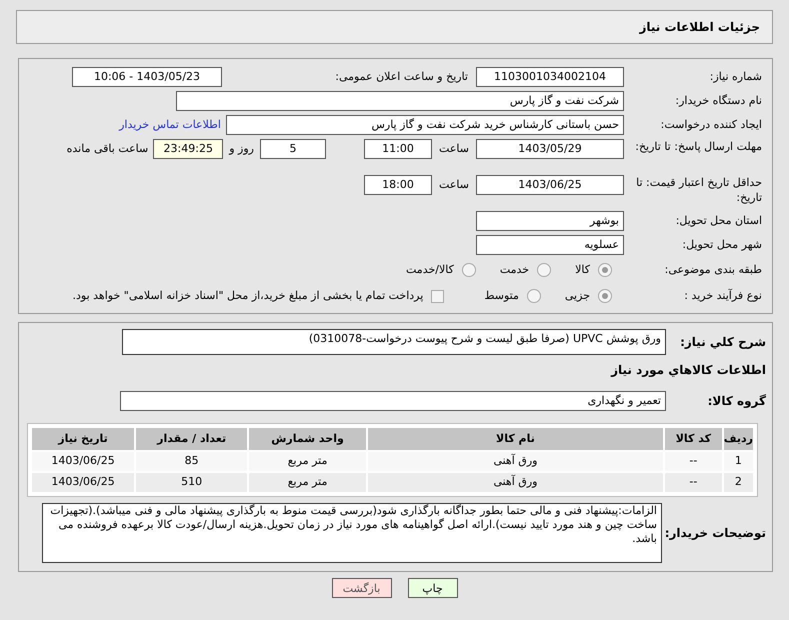 The width and height of the screenshot is (789, 620). What do you see at coordinates (170, 125) in the screenshot?
I see `buyer-contact-link: اطلاعات تماس خریدار` at bounding box center [170, 125].